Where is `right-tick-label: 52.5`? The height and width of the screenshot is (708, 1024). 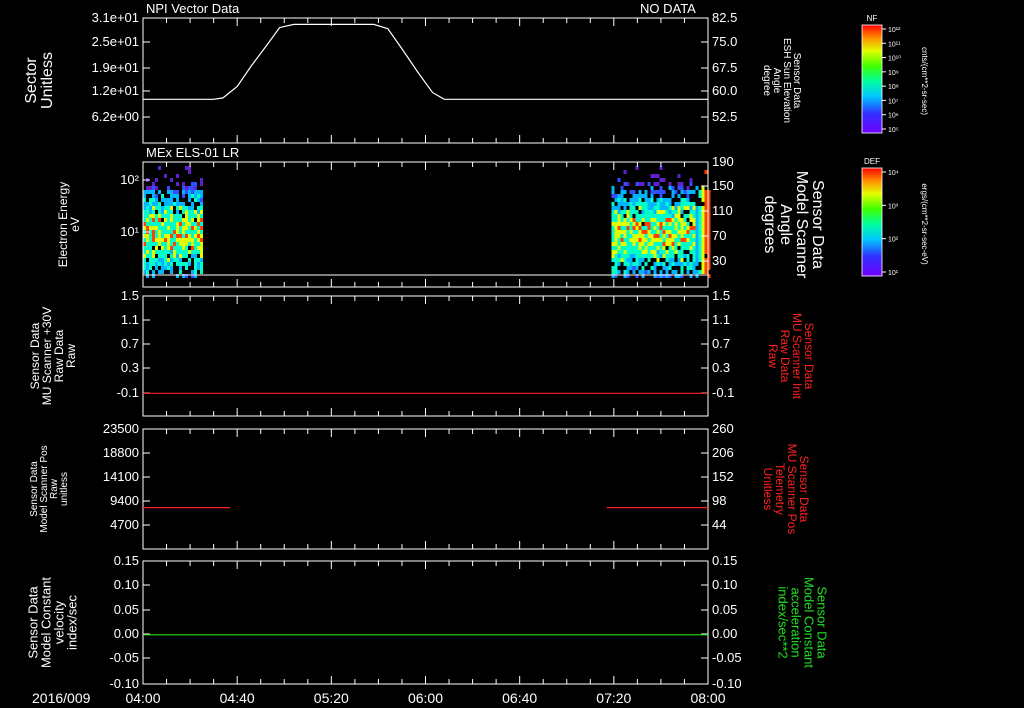 right-tick-label: 52.5 is located at coordinates (724, 116).